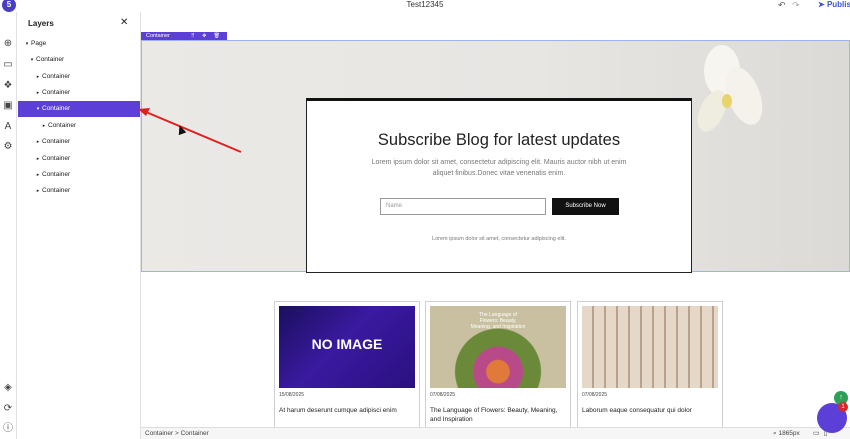 This screenshot has width=850, height=439. Describe the element at coordinates (789, 433) in the screenshot. I see `canvas-width-value: 1865px` at that location.